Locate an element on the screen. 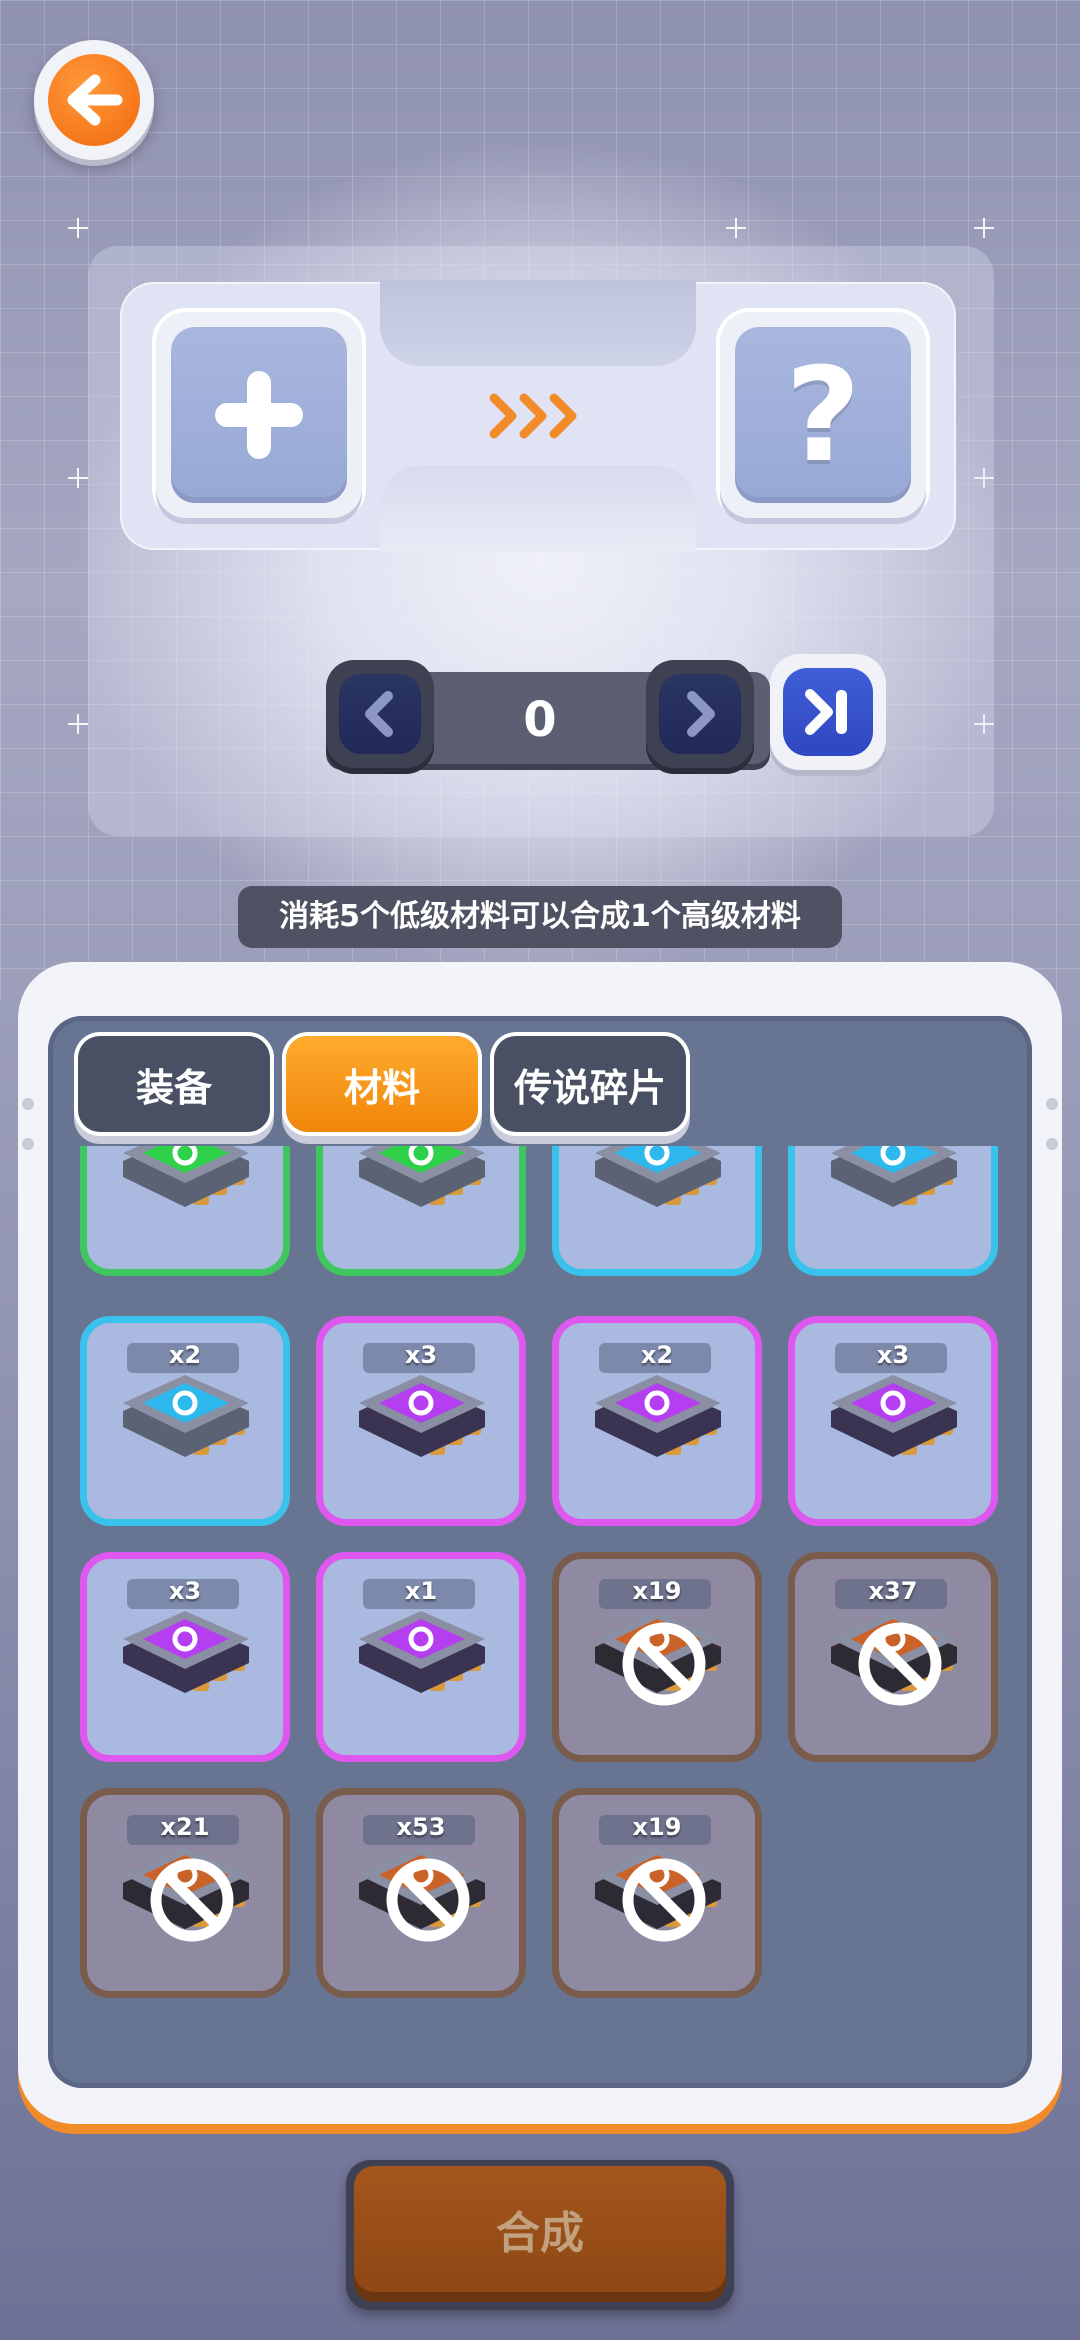  material-item: x53 is located at coordinates (421, 1893).